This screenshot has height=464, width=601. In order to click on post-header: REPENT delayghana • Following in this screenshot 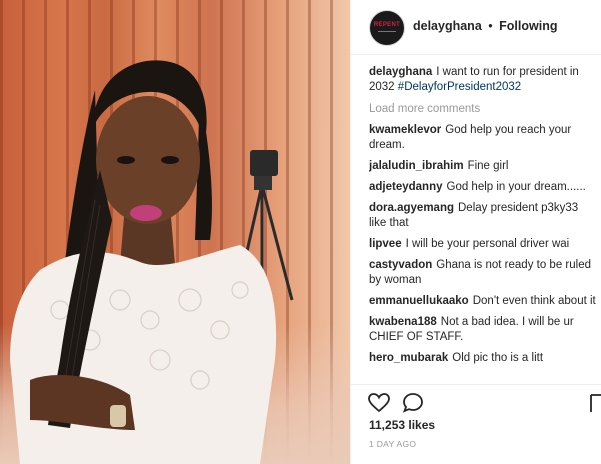, I will do `click(476, 27)`.